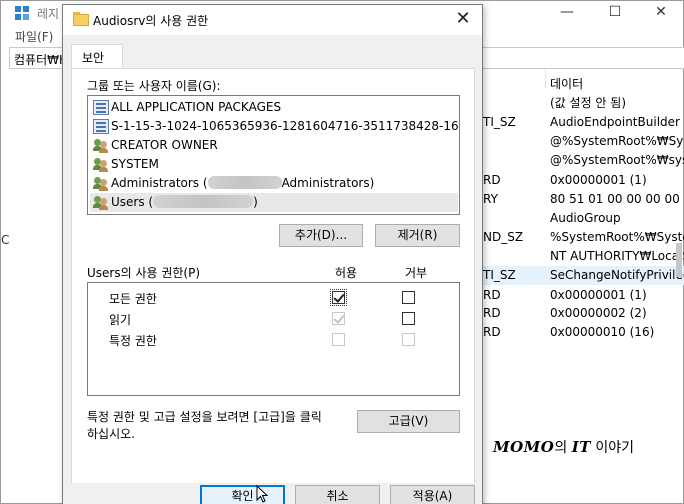  Describe the element at coordinates (272, 20) in the screenshot. I see `dialog-title-bar: Audiosrv의 사용 권한 ✕` at that location.